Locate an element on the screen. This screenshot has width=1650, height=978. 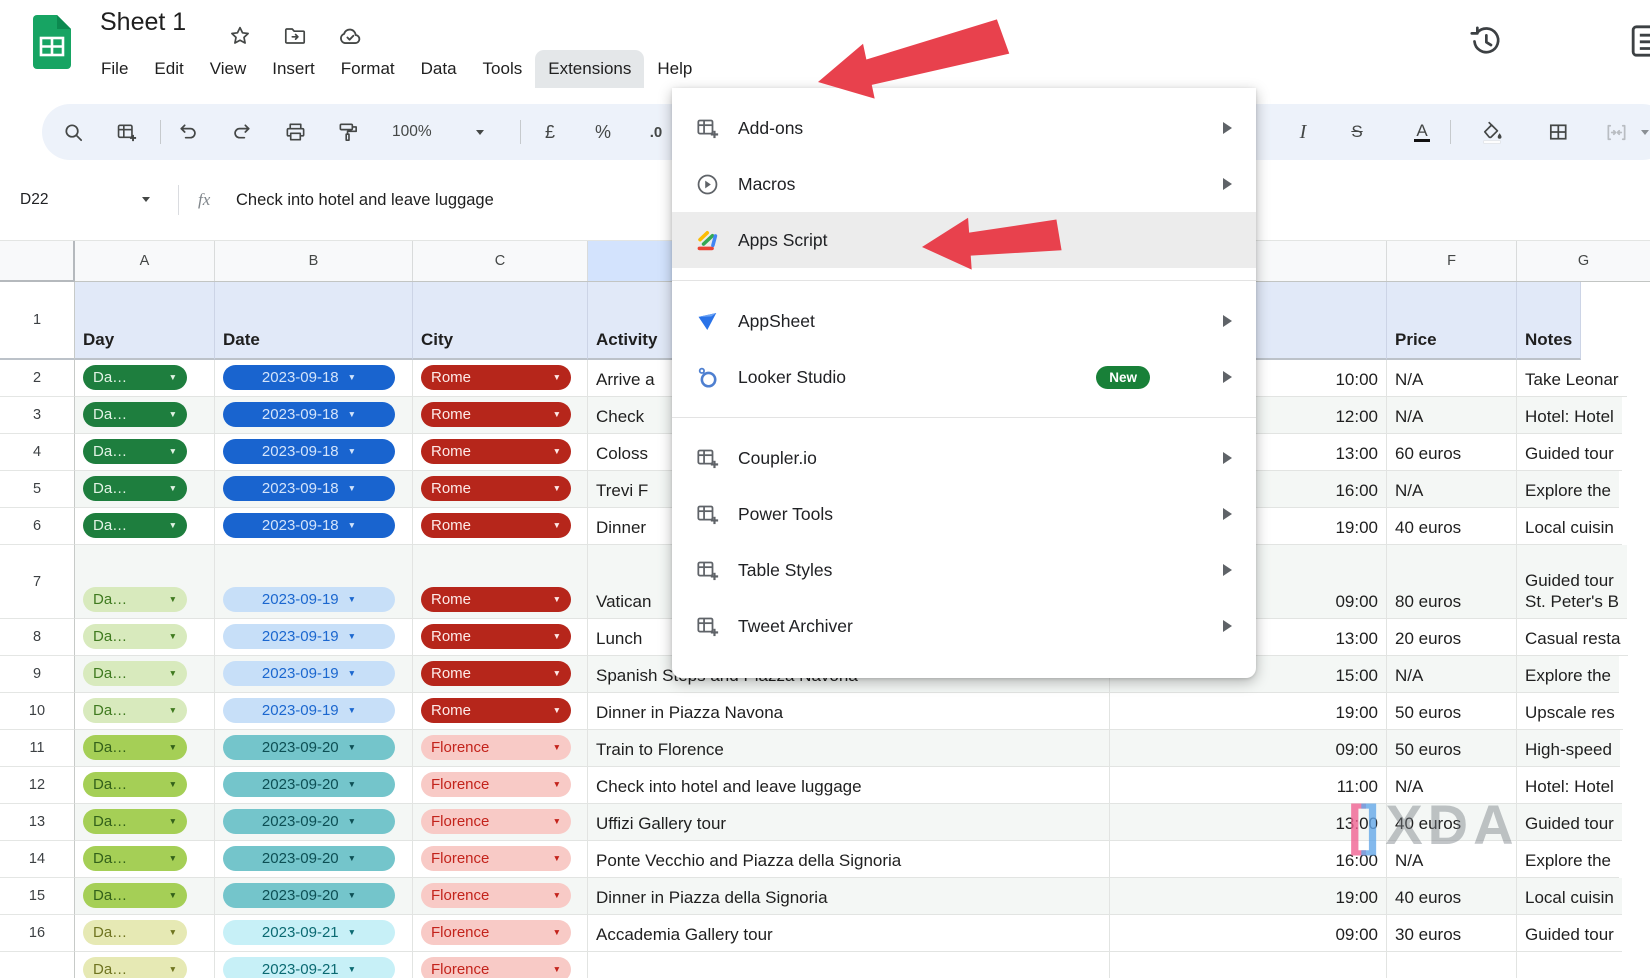
row-number: 15 is located at coordinates (37, 896).